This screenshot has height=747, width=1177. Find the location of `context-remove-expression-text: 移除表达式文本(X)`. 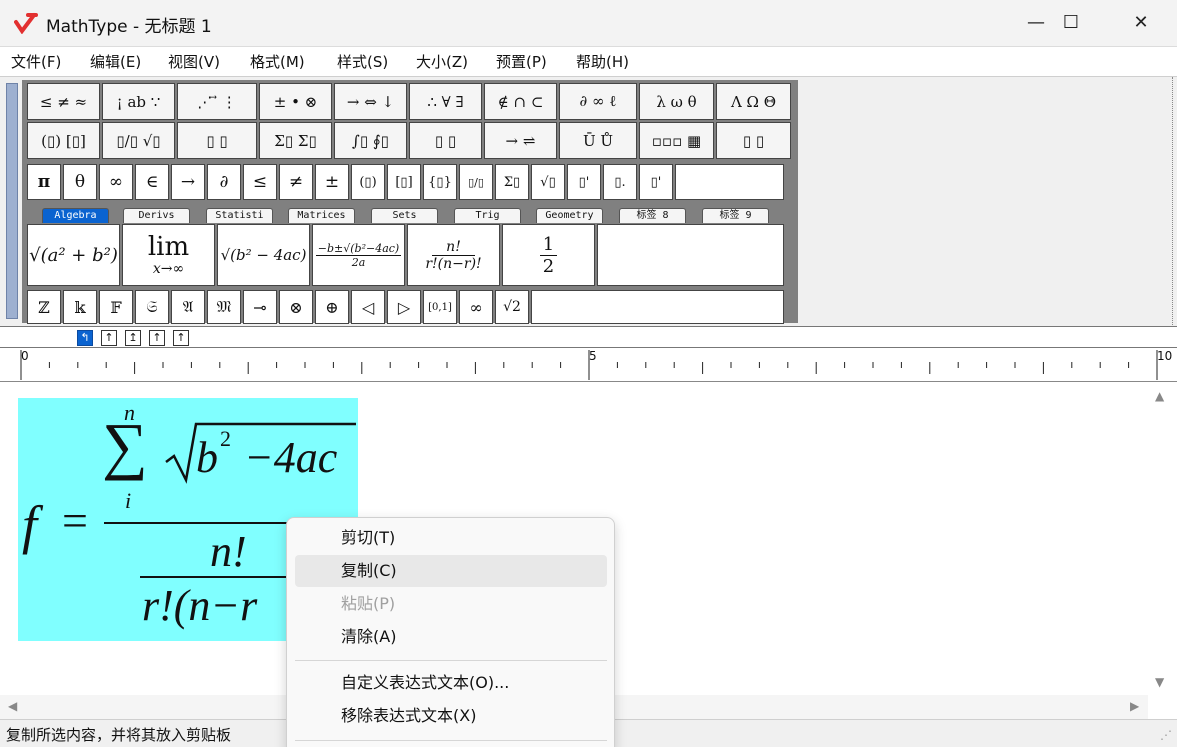

context-remove-expression-text: 移除表达式文本(X) is located at coordinates (451, 716).